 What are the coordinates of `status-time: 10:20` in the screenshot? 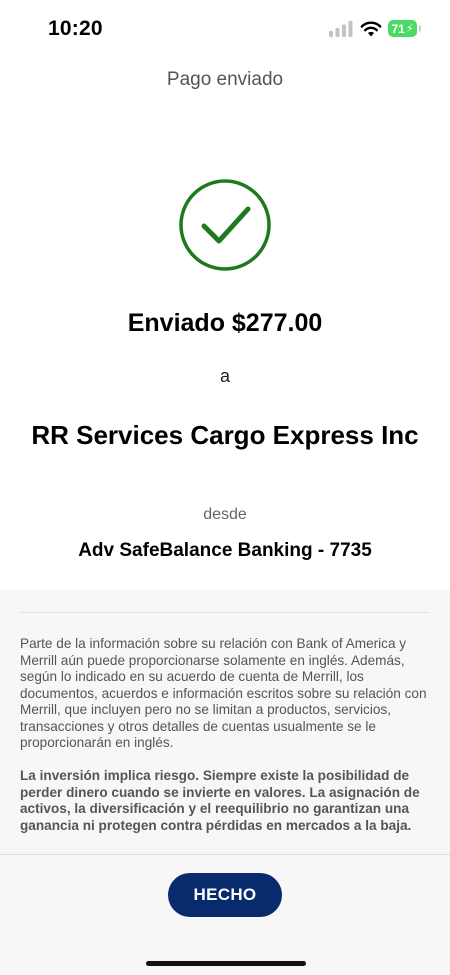 It's located at (75, 28).